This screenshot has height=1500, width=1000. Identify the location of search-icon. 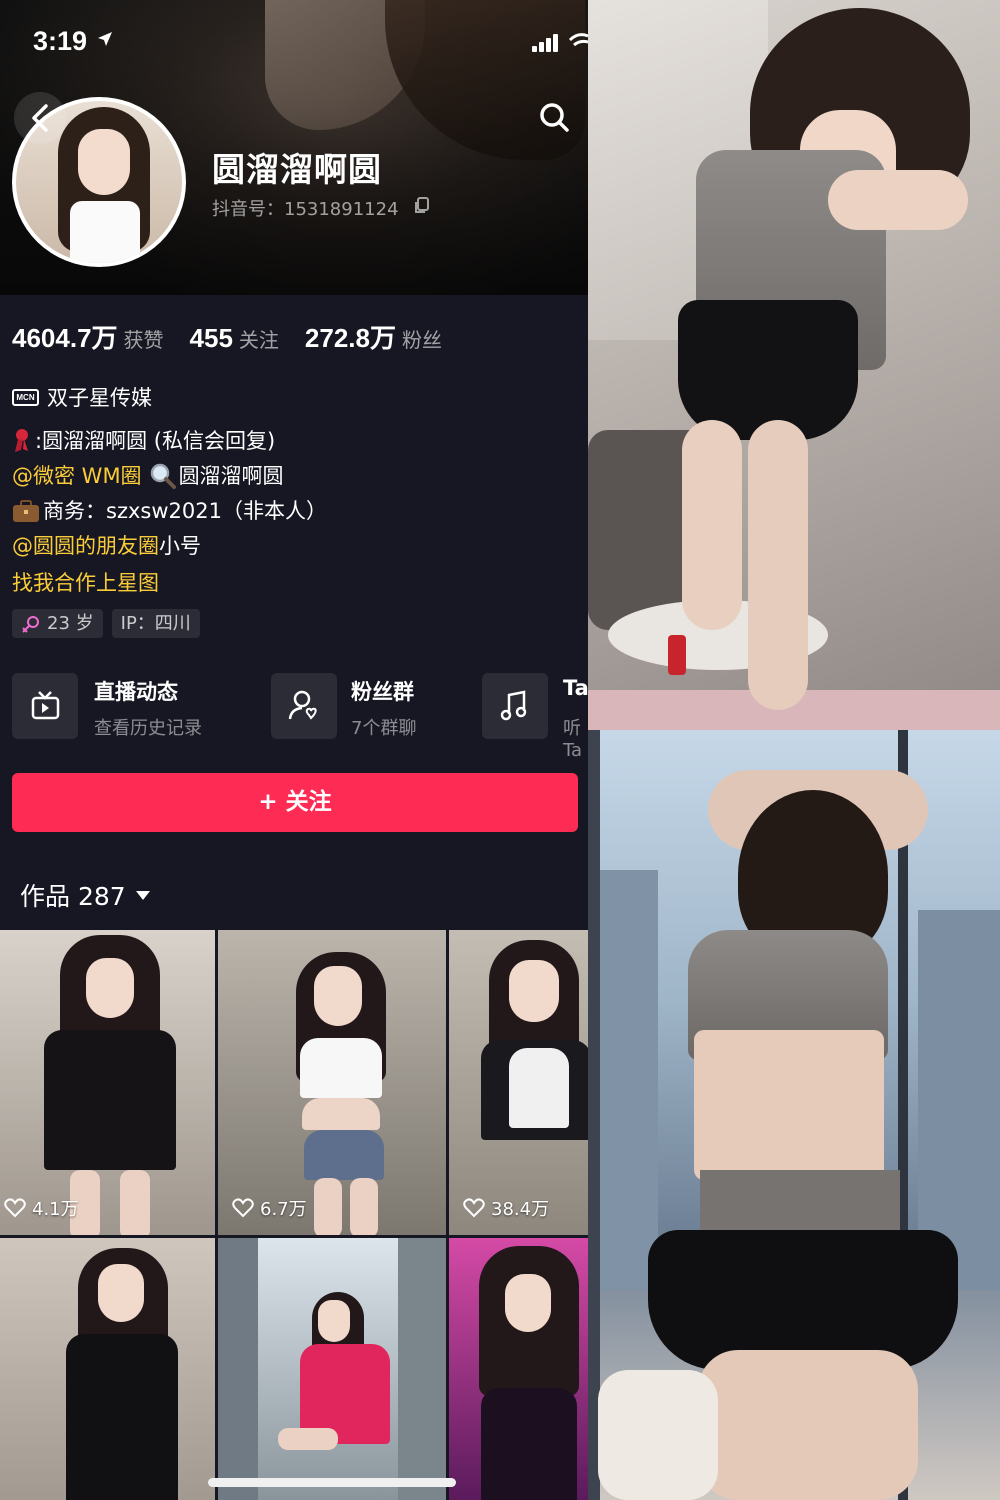
(554, 117).